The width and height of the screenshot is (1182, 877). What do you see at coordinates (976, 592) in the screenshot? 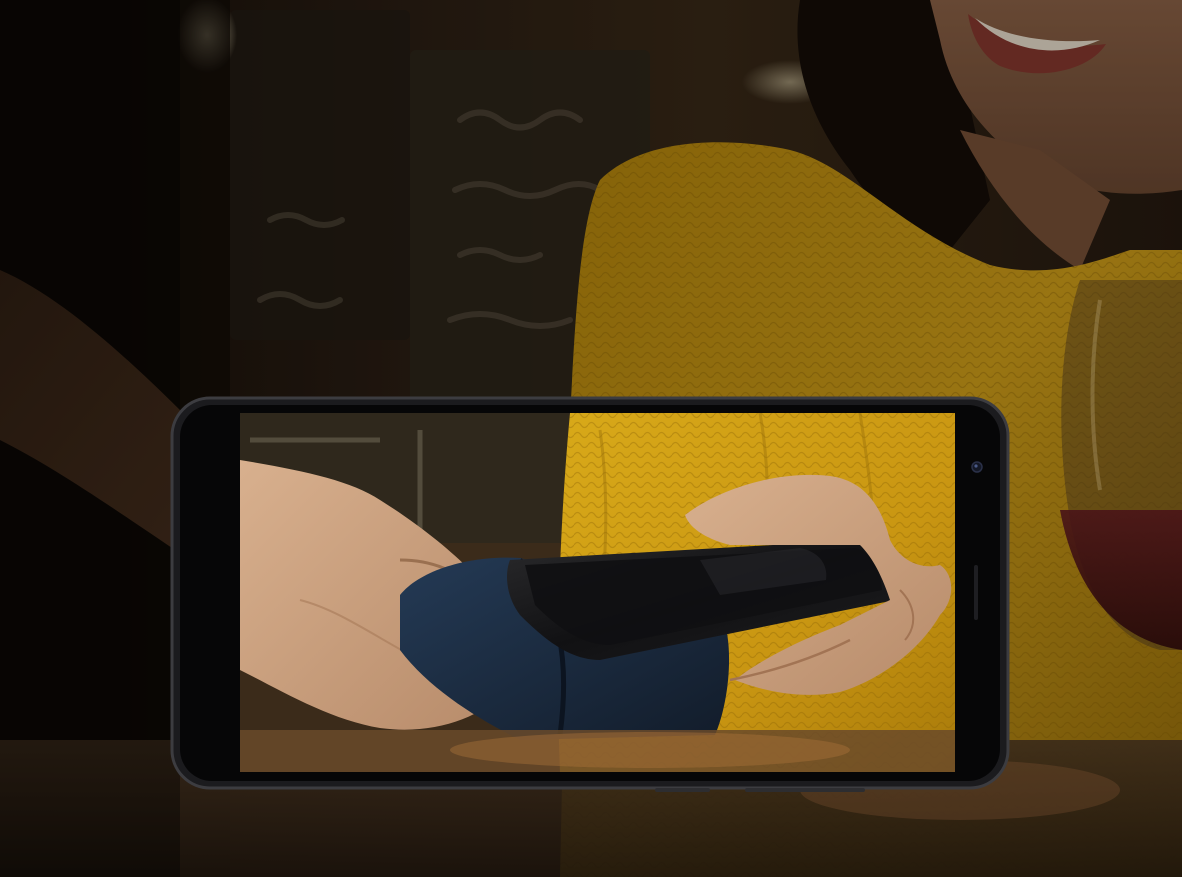
I see `earpiece` at bounding box center [976, 592].